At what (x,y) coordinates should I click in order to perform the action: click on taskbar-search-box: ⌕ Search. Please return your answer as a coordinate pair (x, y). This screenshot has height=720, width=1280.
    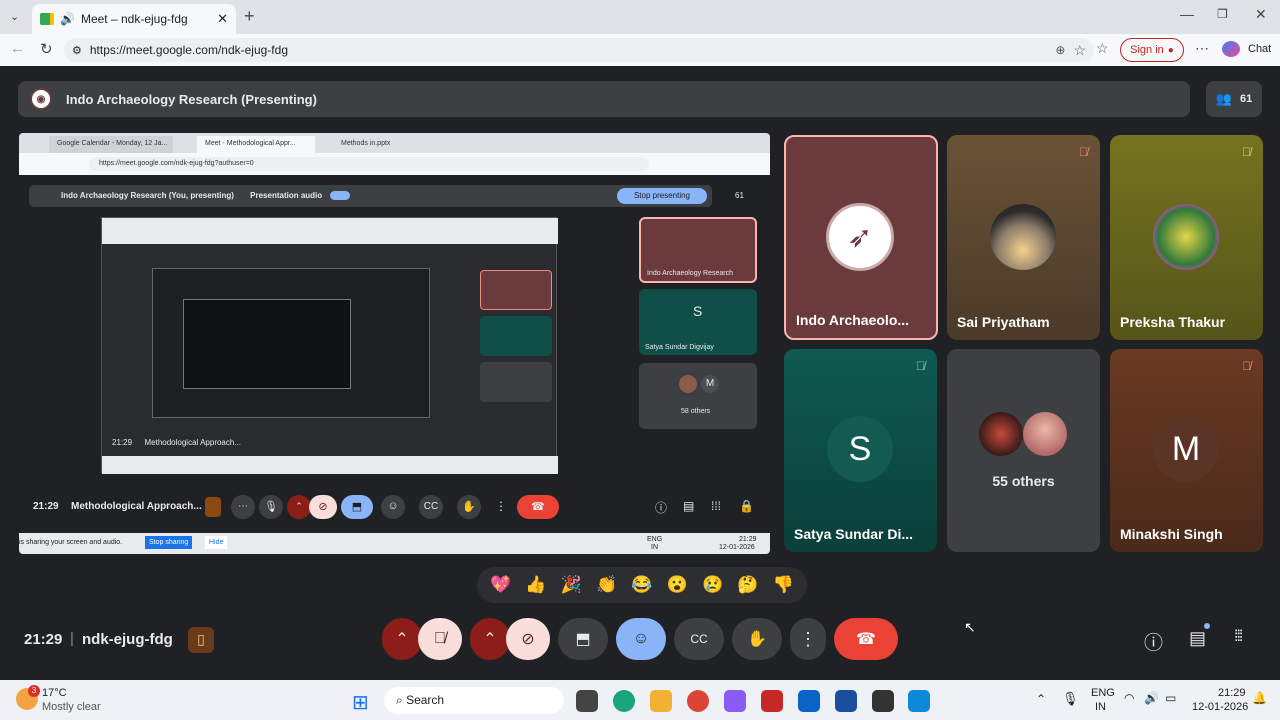
    Looking at the image, I should click on (474, 700).